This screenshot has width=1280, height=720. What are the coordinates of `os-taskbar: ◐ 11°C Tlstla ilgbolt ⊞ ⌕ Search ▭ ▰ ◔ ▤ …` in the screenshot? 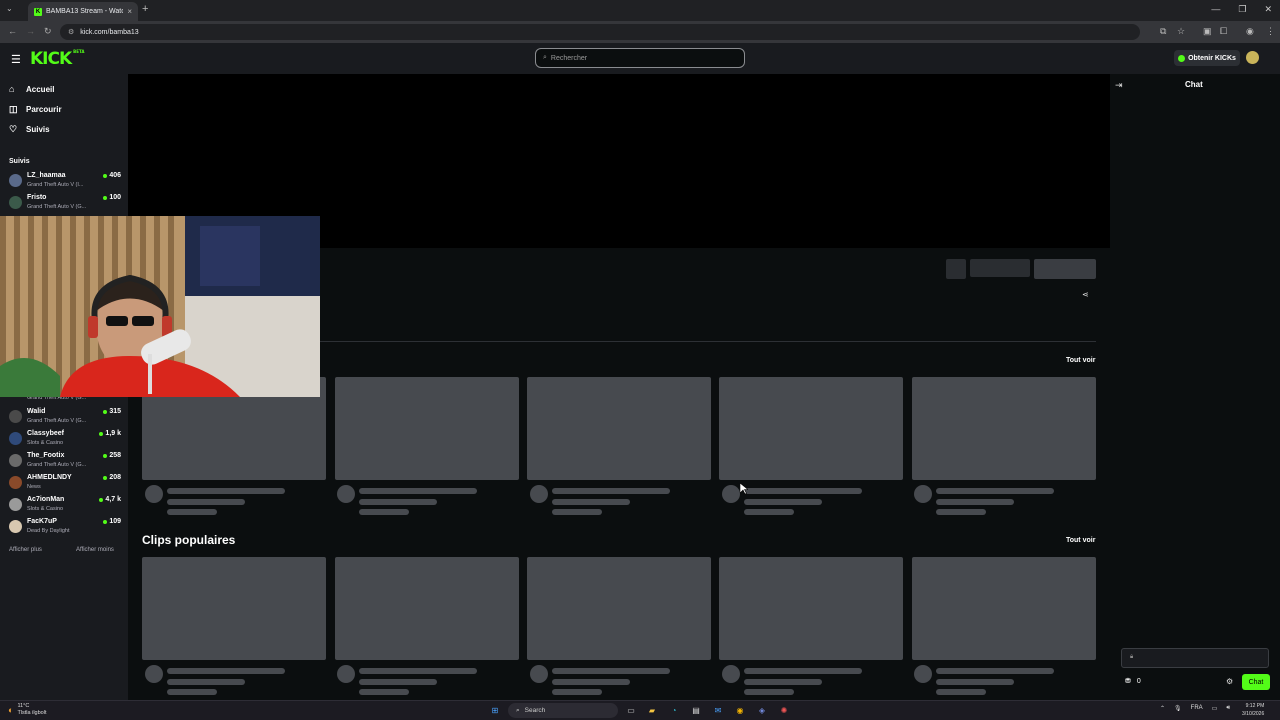 It's located at (640, 710).